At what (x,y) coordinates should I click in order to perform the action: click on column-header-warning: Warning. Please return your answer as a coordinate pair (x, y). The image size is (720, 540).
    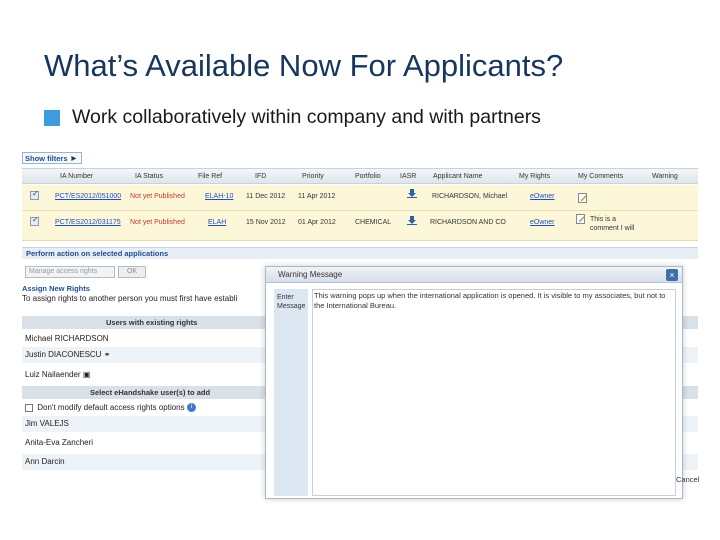
    Looking at the image, I should click on (665, 176).